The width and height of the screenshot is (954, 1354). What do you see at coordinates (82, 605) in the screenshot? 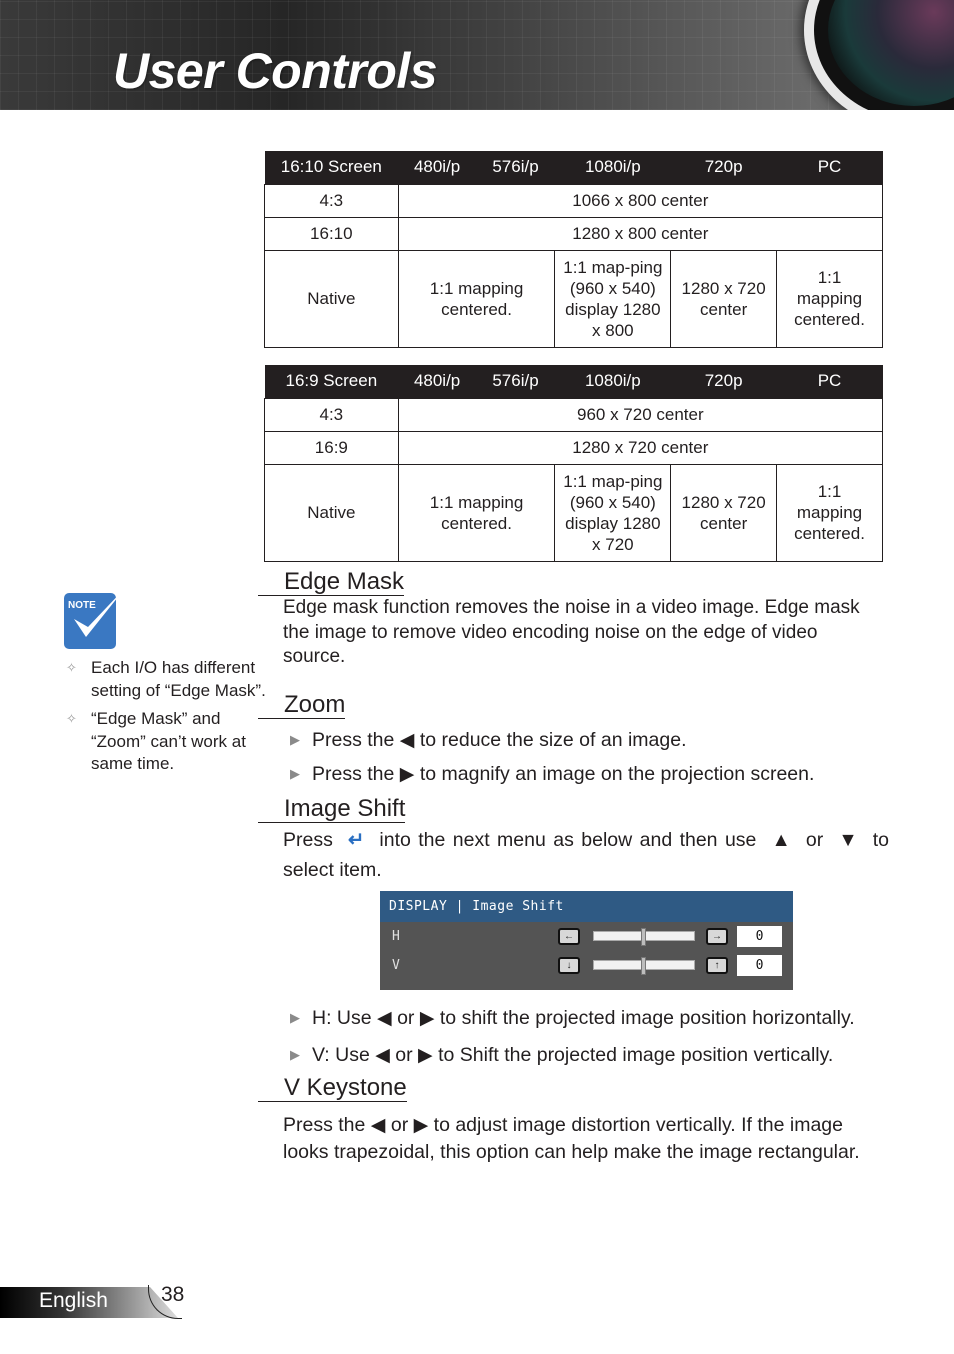
I see `note-icon-label: NOTE` at bounding box center [82, 605].